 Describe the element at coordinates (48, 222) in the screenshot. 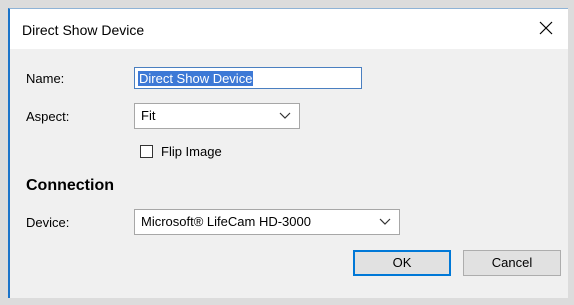

I see `device-label: Device:` at that location.